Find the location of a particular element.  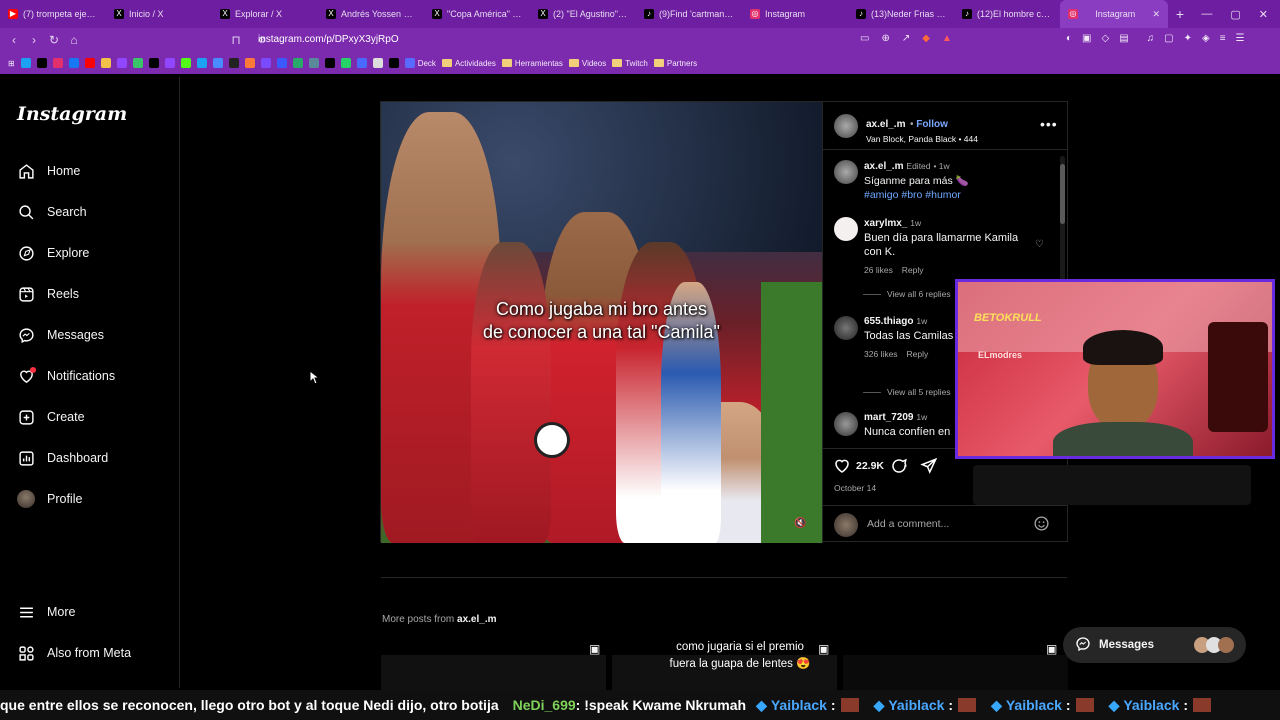

caption-hashtags: #amigo #bro #humor is located at coordinates (964, 195).